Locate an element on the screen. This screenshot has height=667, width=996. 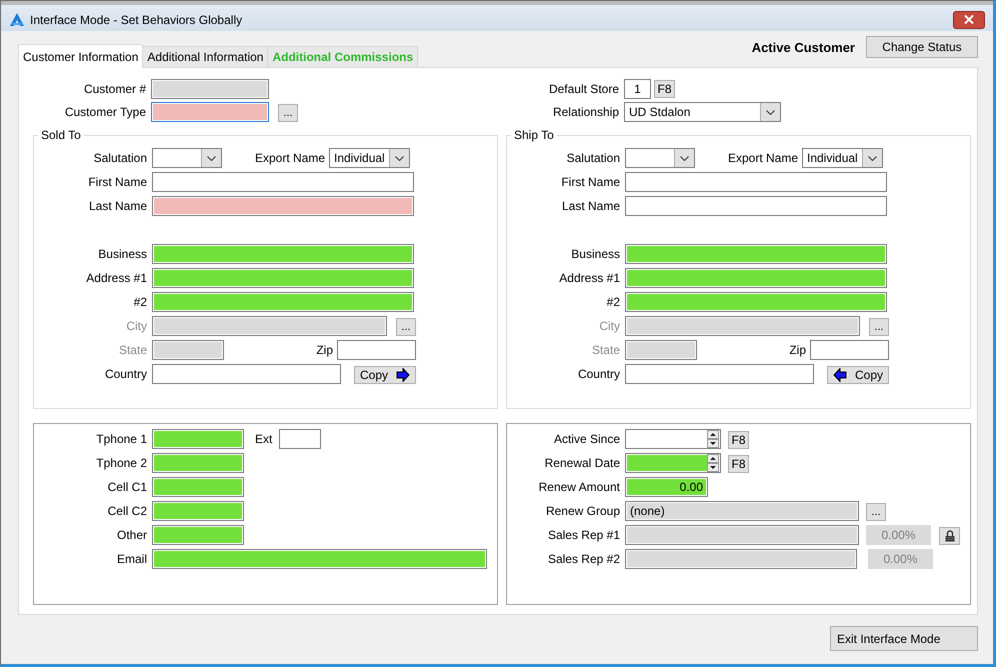
field-label: Cell C1 is located at coordinates (126, 487).